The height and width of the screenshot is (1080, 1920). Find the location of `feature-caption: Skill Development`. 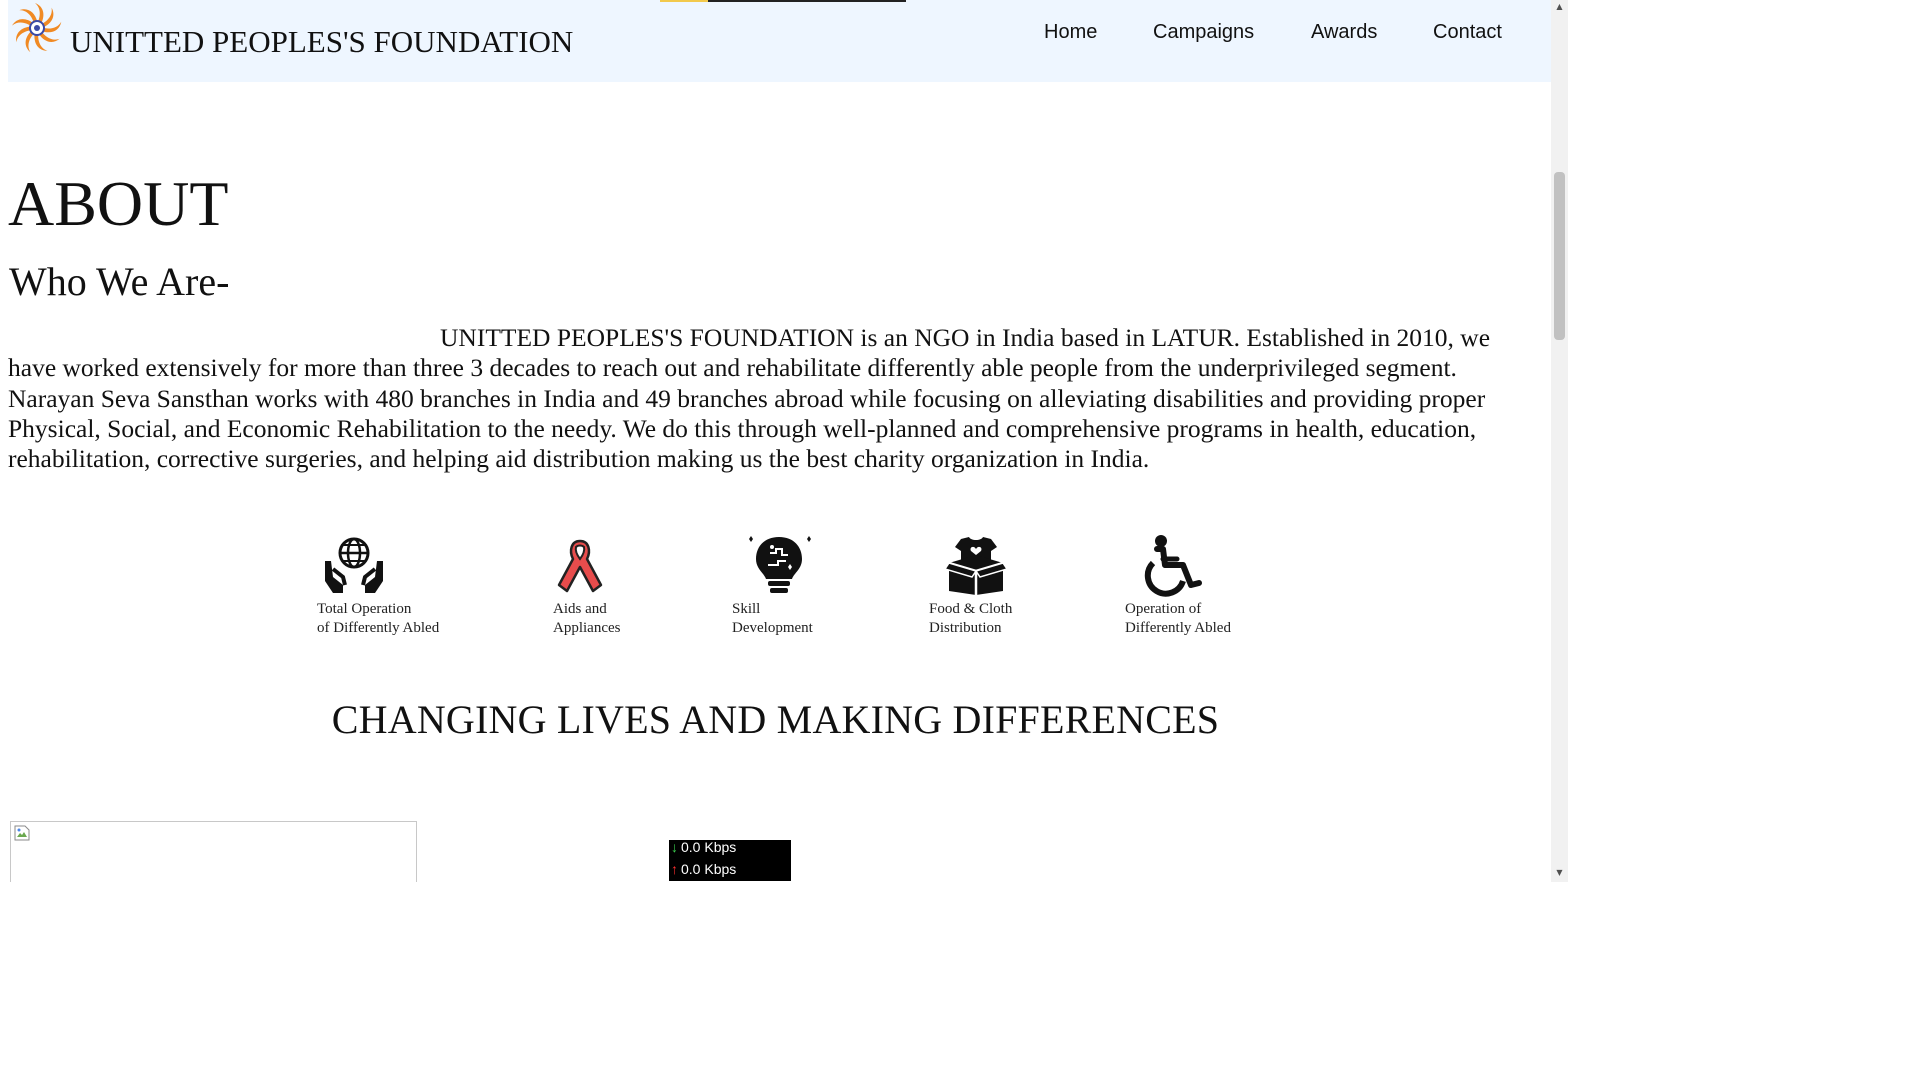

feature-caption: Skill Development is located at coordinates (772, 618).